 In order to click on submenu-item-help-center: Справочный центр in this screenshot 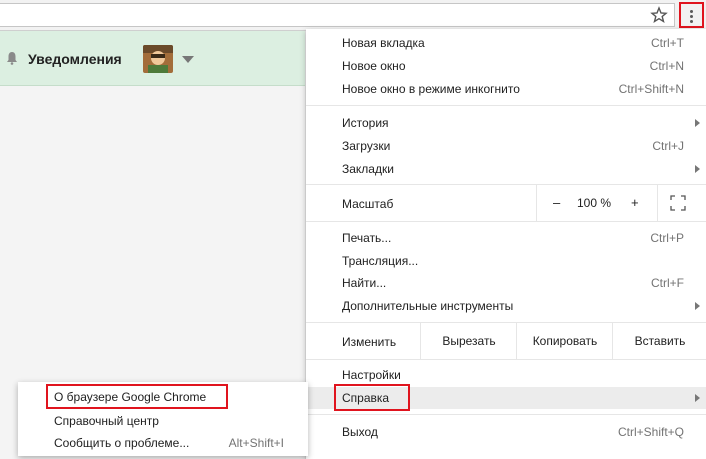, I will do `click(163, 421)`.